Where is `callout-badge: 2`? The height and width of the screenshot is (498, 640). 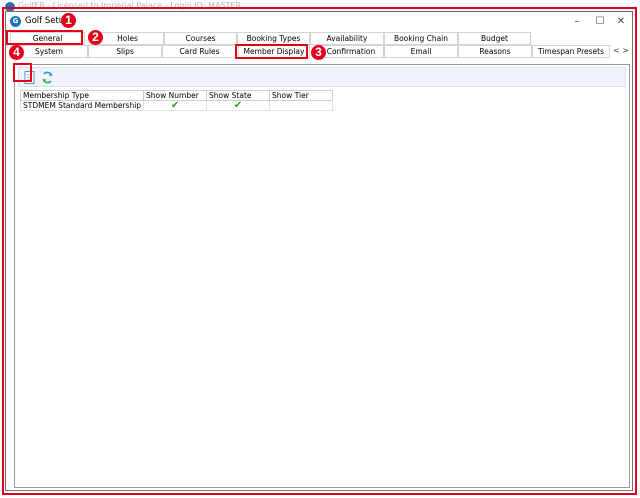
callout-badge: 2 is located at coordinates (95, 37).